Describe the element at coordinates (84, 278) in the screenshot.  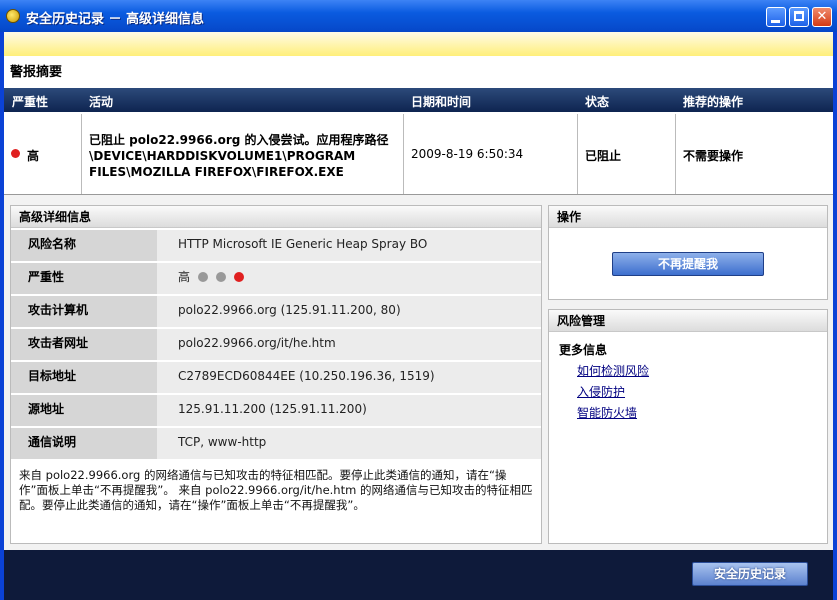
I see `detail-label: 严重性` at that location.